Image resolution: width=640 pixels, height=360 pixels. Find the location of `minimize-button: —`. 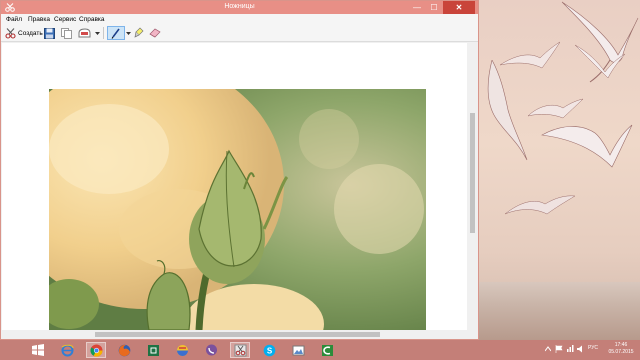

minimize-button: — is located at coordinates (417, 7).